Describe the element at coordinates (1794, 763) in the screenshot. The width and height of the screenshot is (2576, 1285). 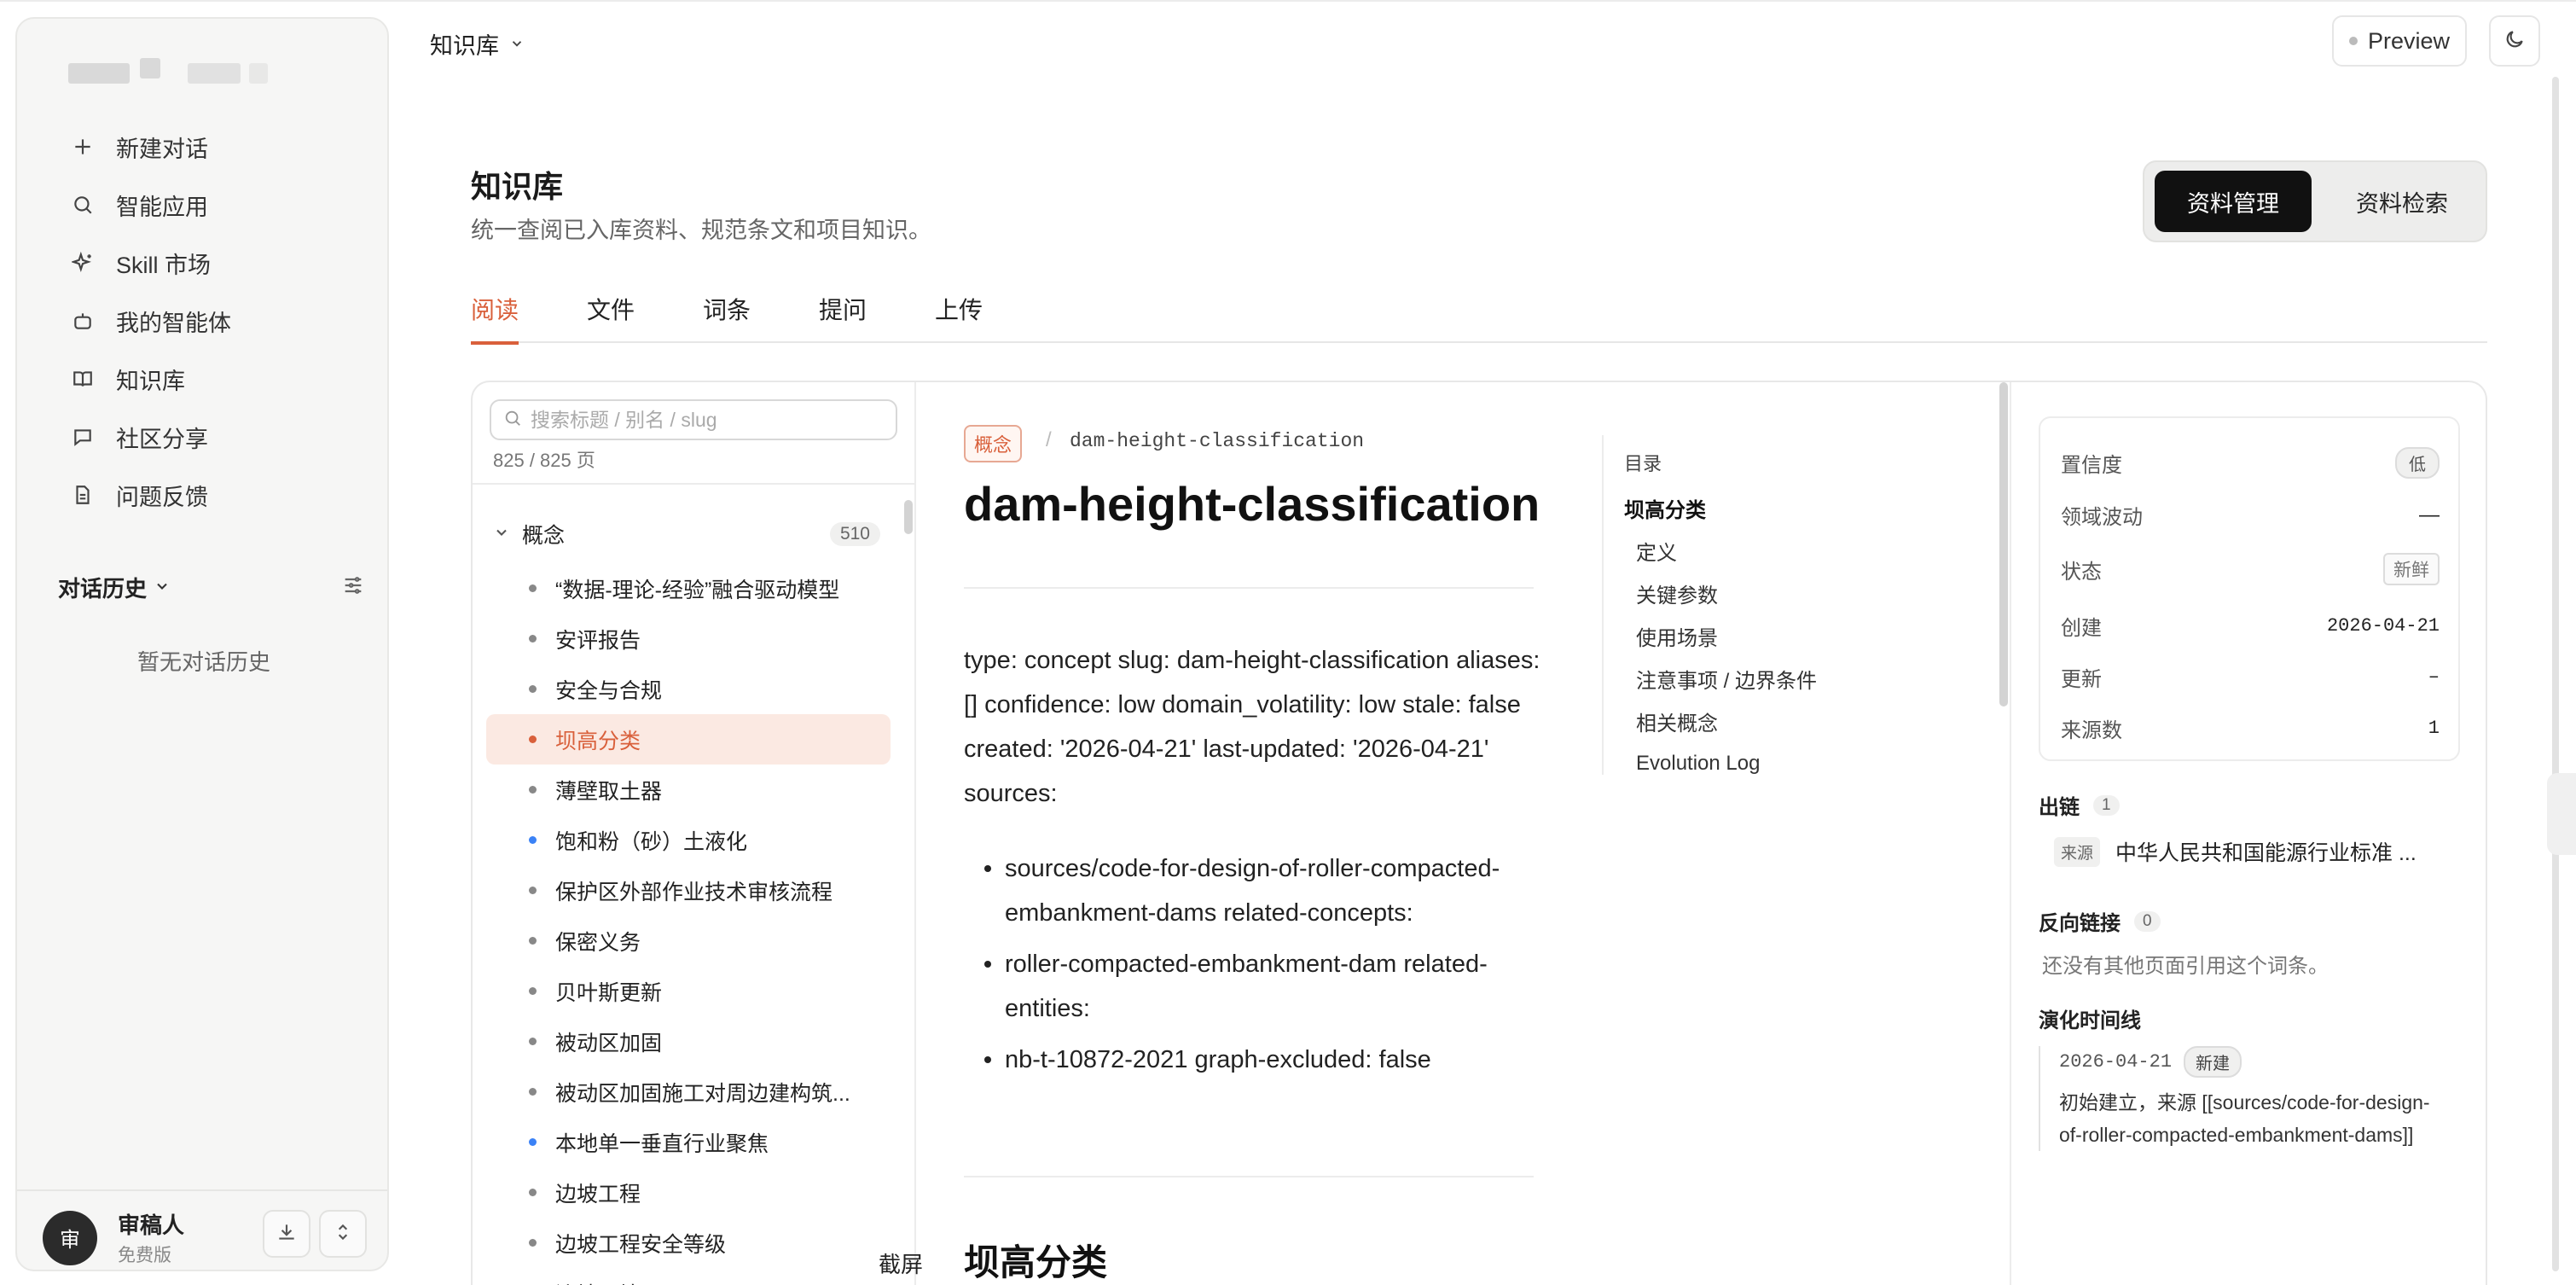
I see `toc-item: Evolution Log` at that location.